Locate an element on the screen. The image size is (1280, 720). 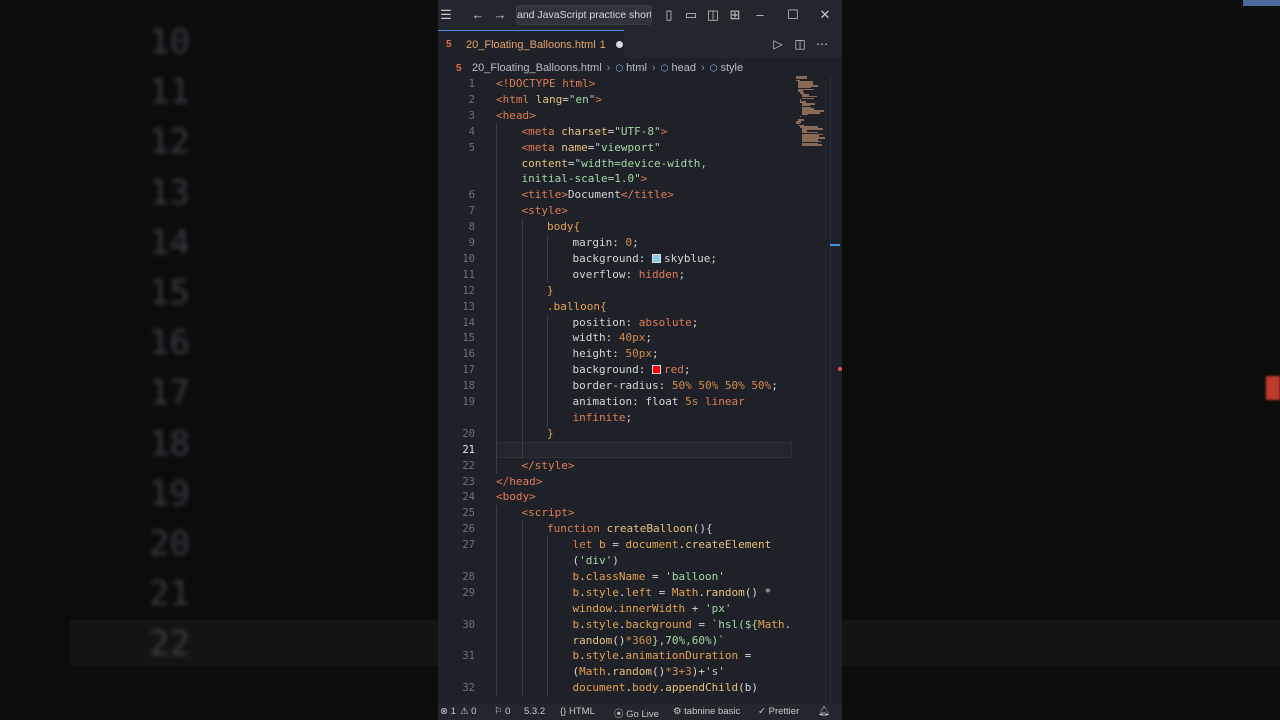
code-text: document.body.appendChild(b) is located at coordinates (665, 688).